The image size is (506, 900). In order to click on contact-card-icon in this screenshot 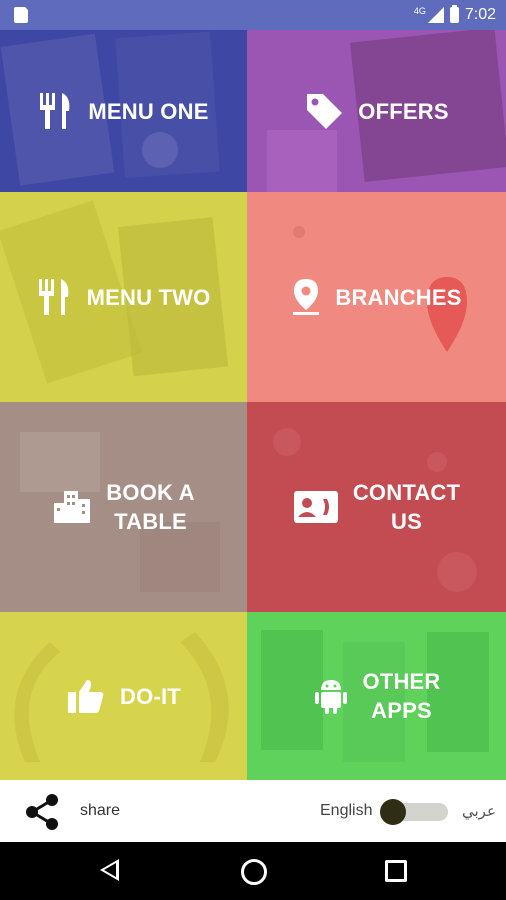, I will do `click(315, 507)`.